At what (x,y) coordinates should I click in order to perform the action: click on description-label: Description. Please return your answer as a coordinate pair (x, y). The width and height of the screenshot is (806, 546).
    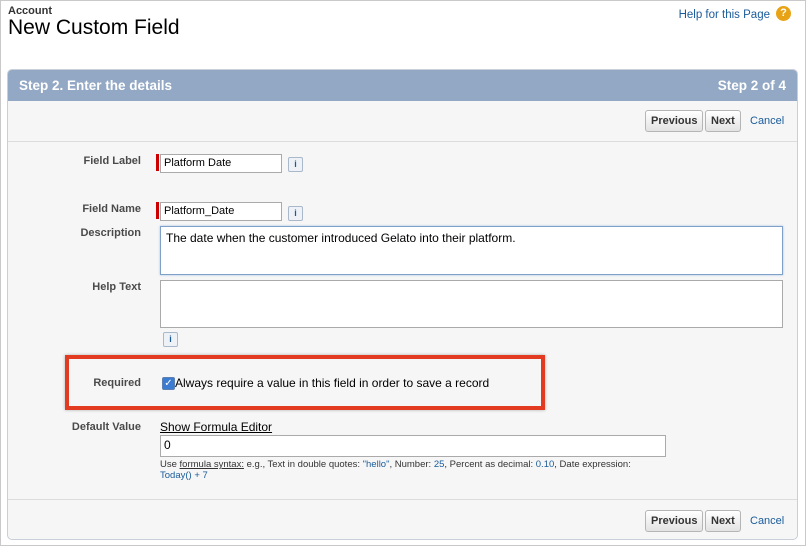
    Looking at the image, I should click on (110, 233).